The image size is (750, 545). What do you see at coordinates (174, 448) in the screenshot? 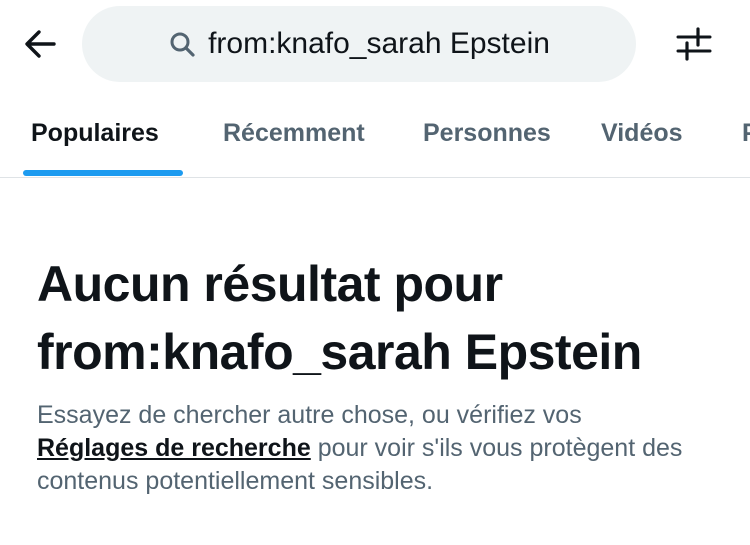
I see `search-settings-link: Réglages de recherche` at bounding box center [174, 448].